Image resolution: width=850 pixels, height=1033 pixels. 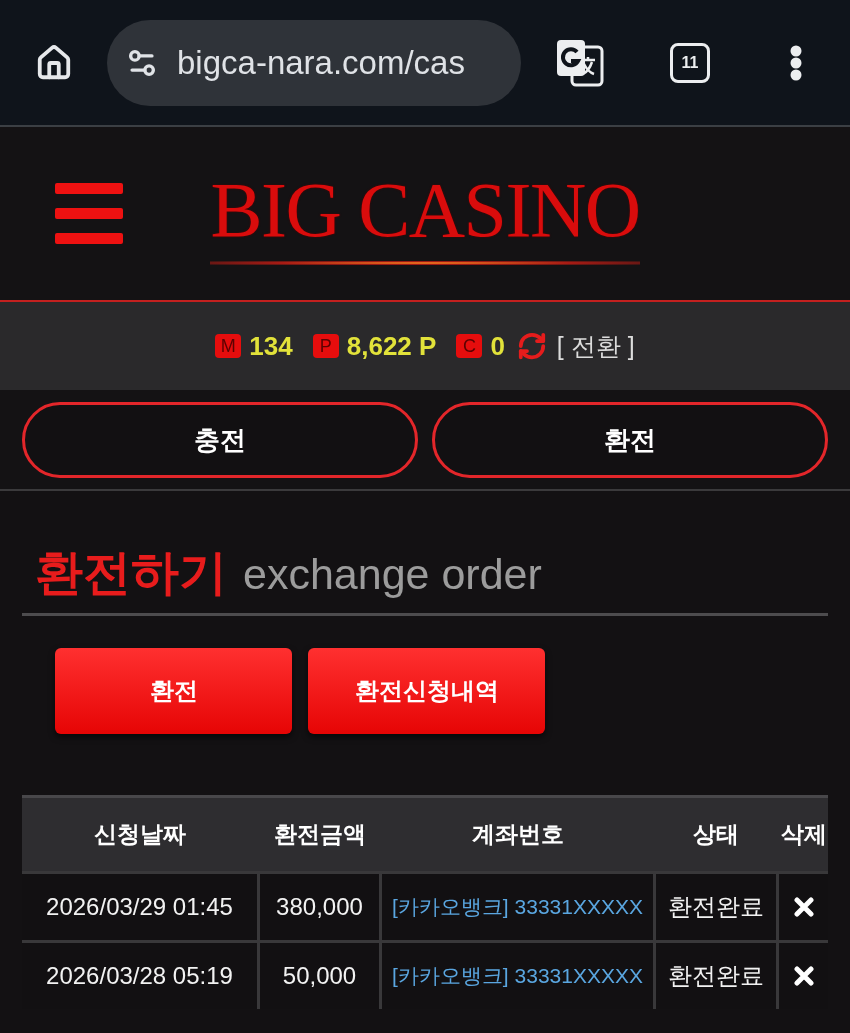 What do you see at coordinates (325, 346) in the screenshot?
I see `currency-badge: P` at bounding box center [325, 346].